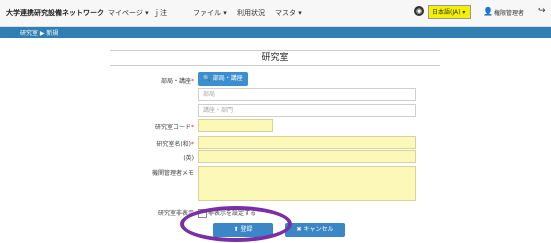 The width and height of the screenshot is (551, 243). I want to click on code-label-text: 研究室コード, so click(172, 127).